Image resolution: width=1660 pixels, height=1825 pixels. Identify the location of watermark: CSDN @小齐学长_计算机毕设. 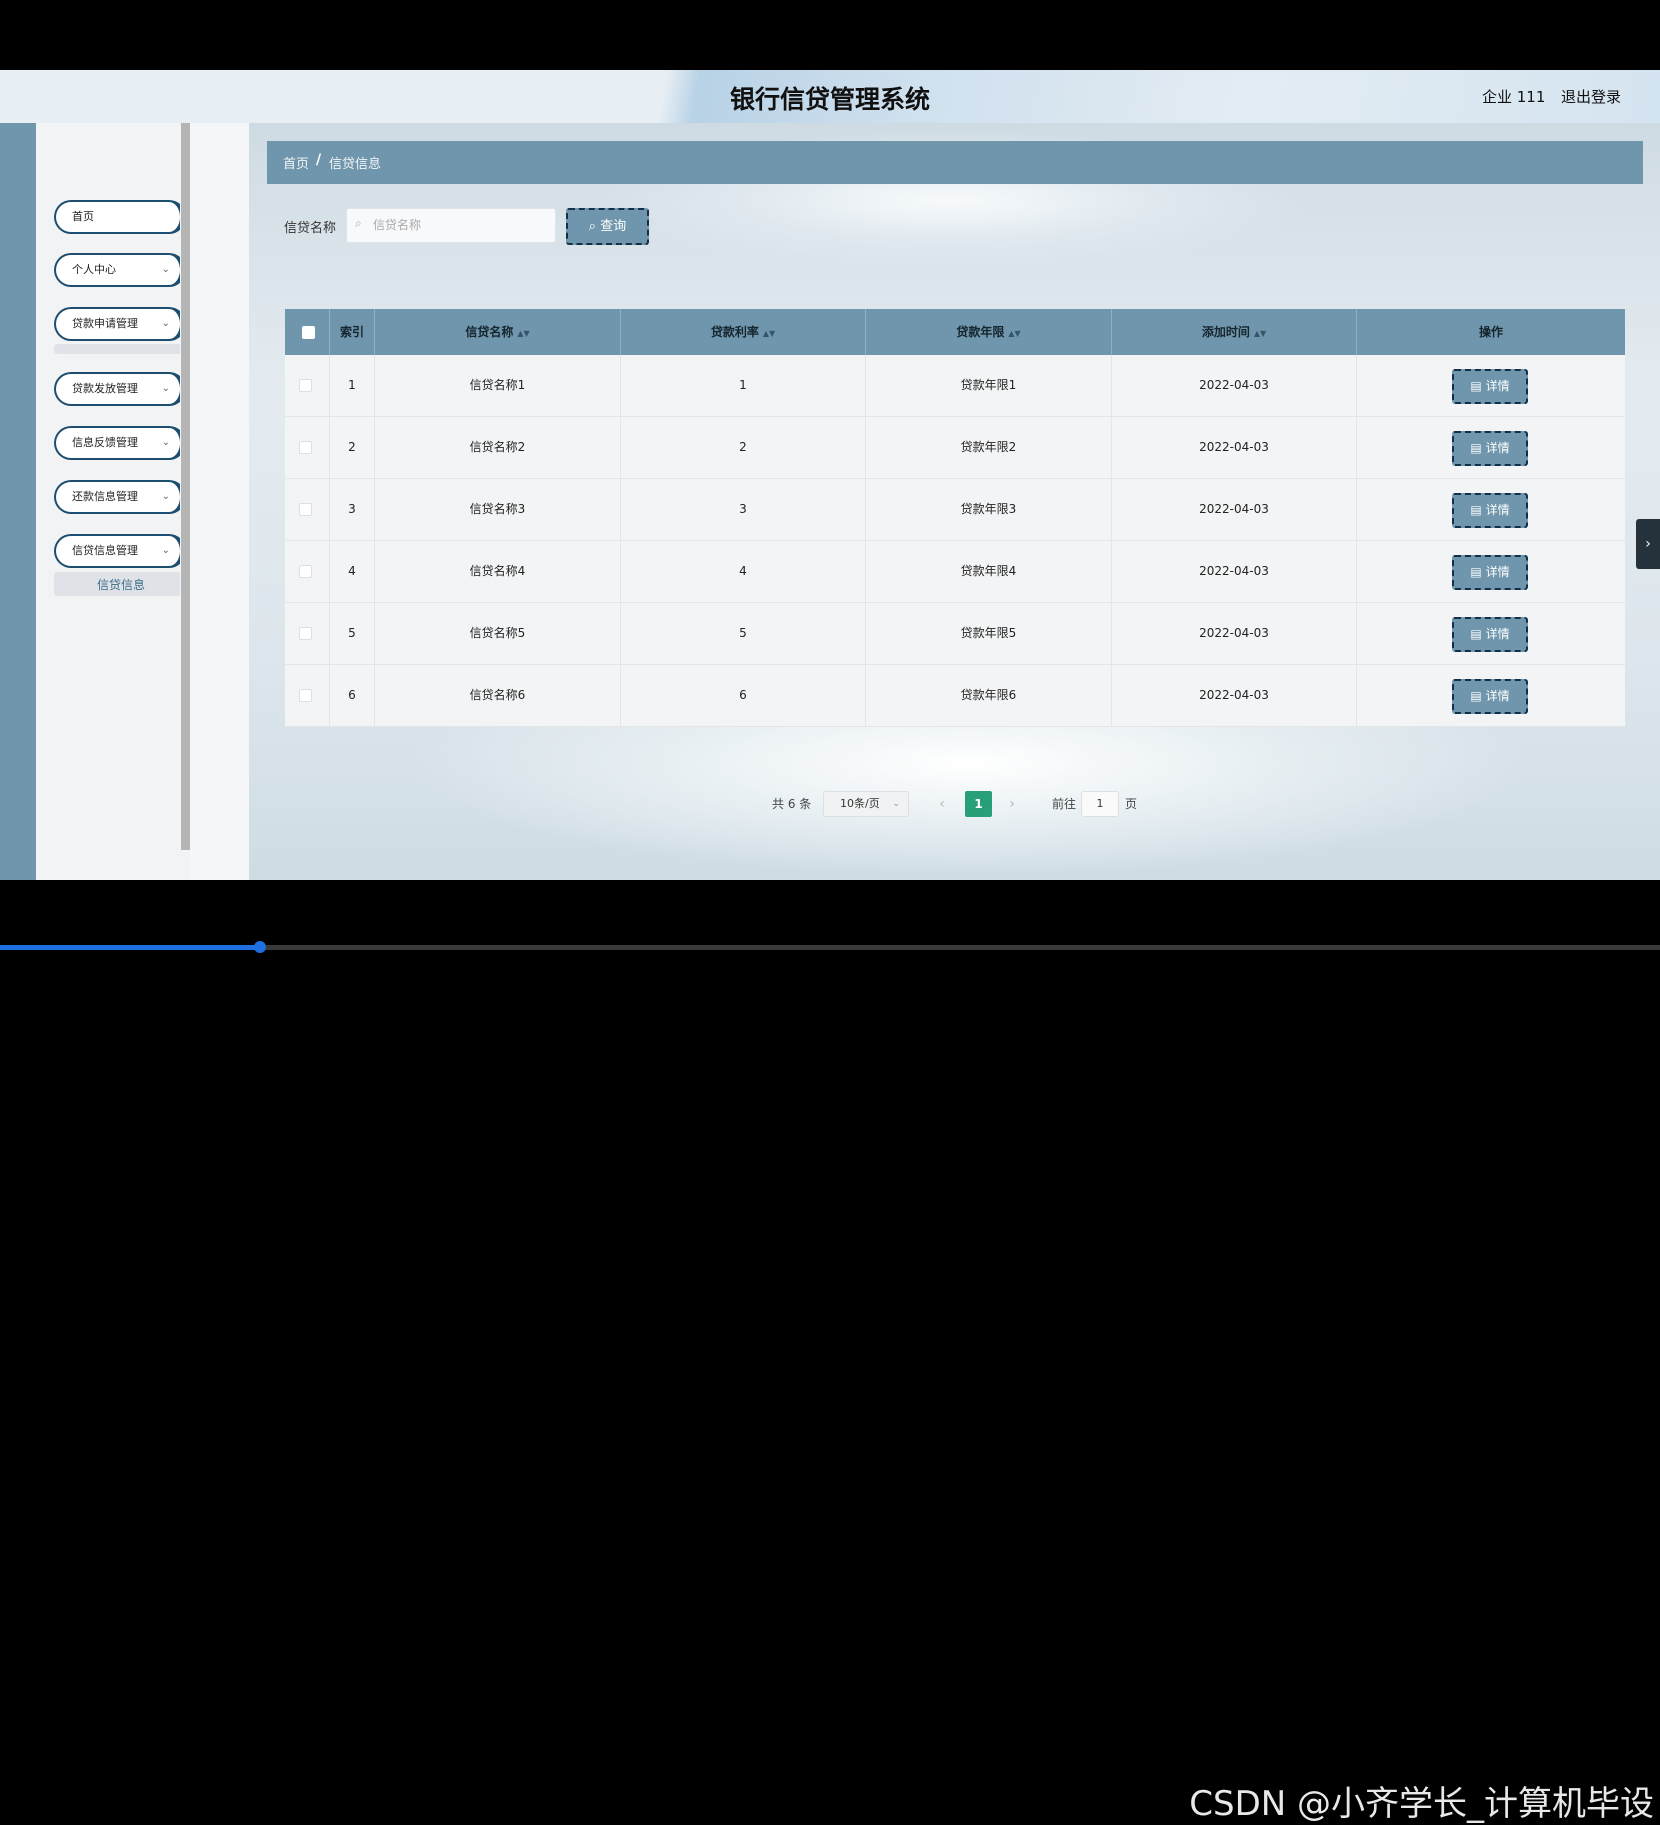
(1421, 1804).